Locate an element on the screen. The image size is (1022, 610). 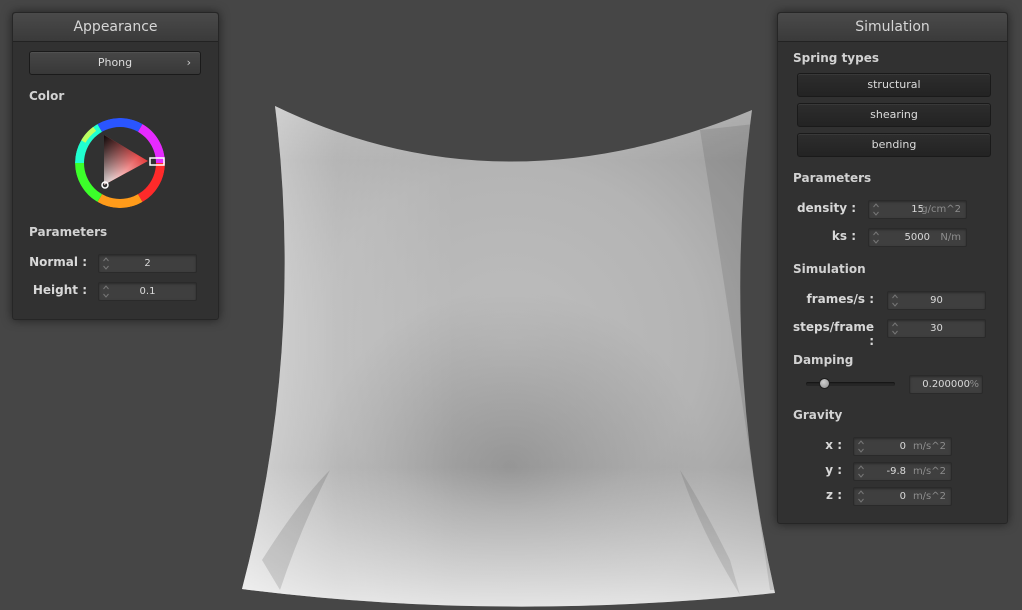
ks-value: 5000 is located at coordinates (917, 237).